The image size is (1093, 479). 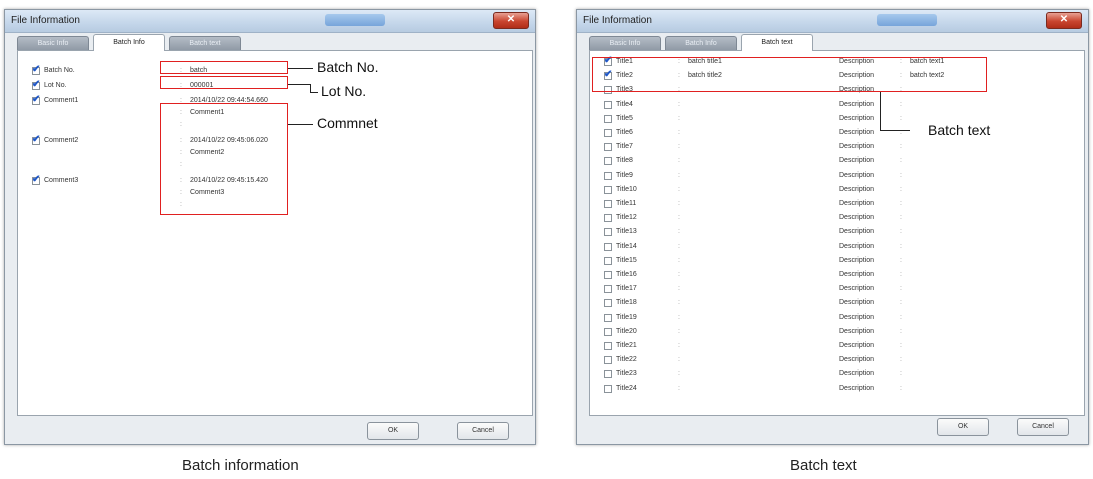 What do you see at coordinates (300, 68) in the screenshot?
I see `callout-line-batch-no` at bounding box center [300, 68].